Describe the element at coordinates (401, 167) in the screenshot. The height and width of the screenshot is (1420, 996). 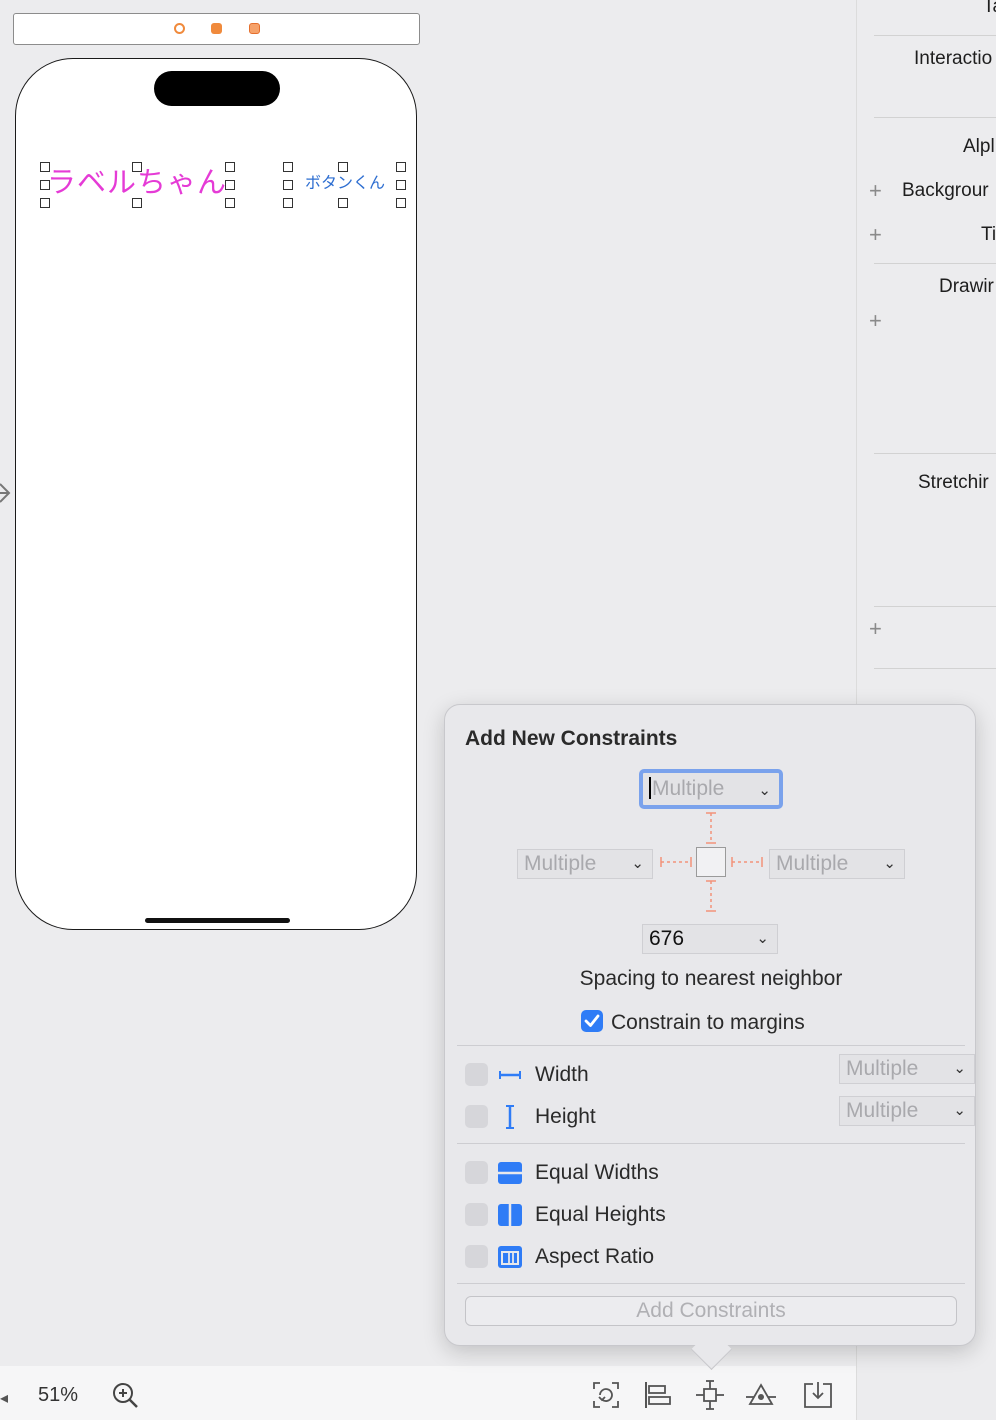
I see `button-handle-tr` at that location.